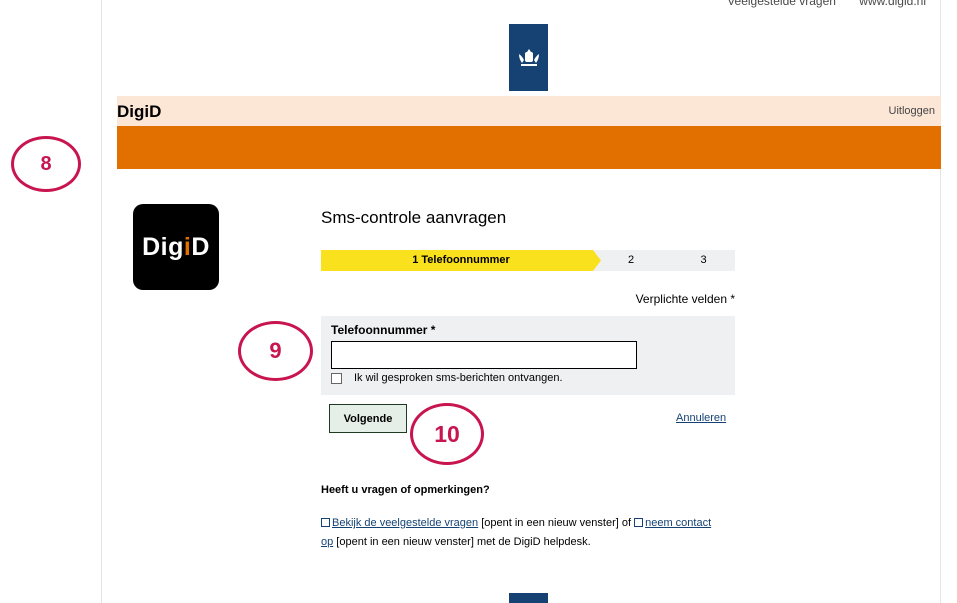 This screenshot has width=957, height=603. What do you see at coordinates (187, 246) in the screenshot?
I see `logo-text-i: i` at bounding box center [187, 246].